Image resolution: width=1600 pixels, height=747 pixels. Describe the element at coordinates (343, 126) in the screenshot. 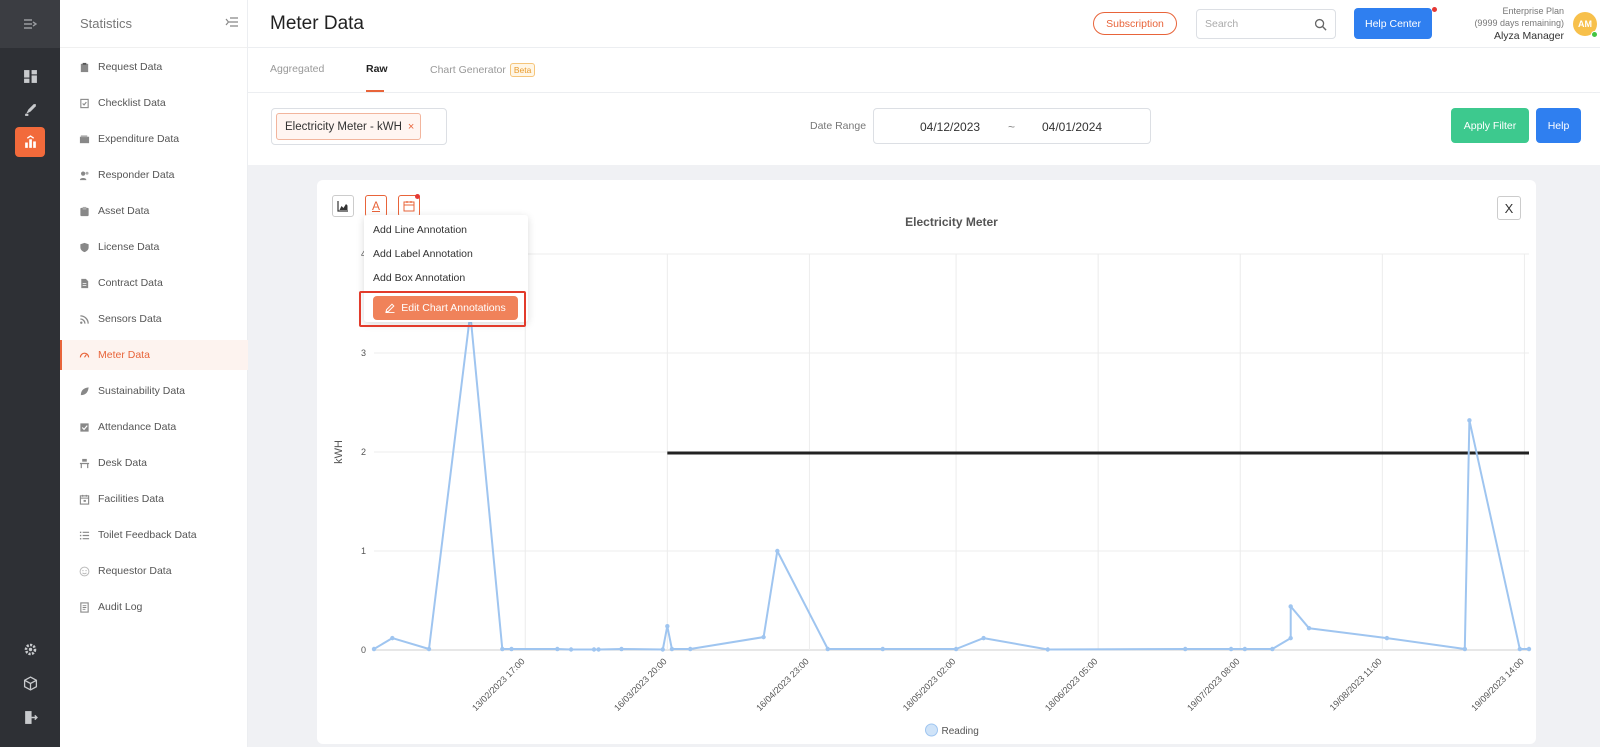

I see `meter-chip-label: Electricity Meter - kWH` at that location.